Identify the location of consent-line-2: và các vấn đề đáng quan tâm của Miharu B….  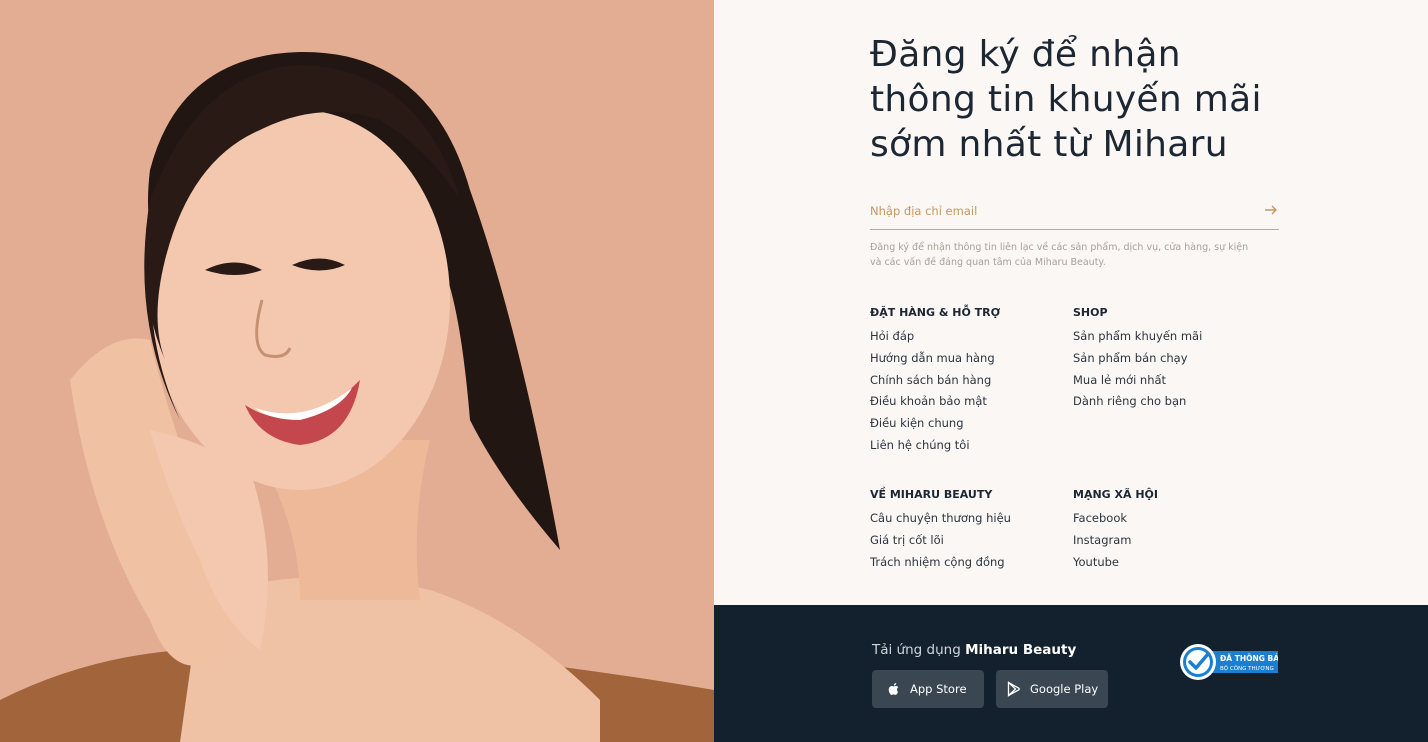
(988, 262).